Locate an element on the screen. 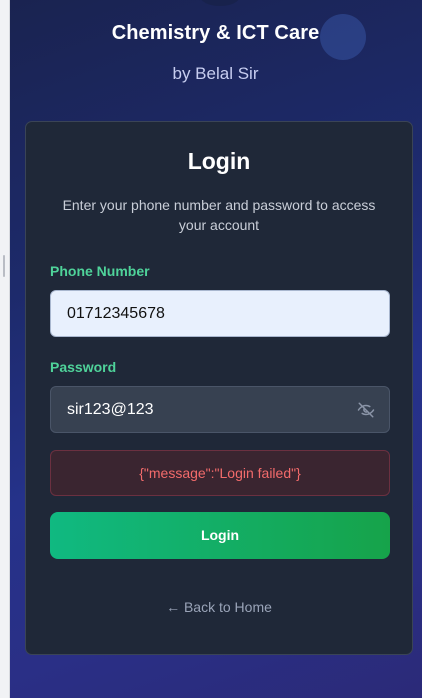 The height and width of the screenshot is (698, 422). phone-input: 01712345678 is located at coordinates (220, 313).